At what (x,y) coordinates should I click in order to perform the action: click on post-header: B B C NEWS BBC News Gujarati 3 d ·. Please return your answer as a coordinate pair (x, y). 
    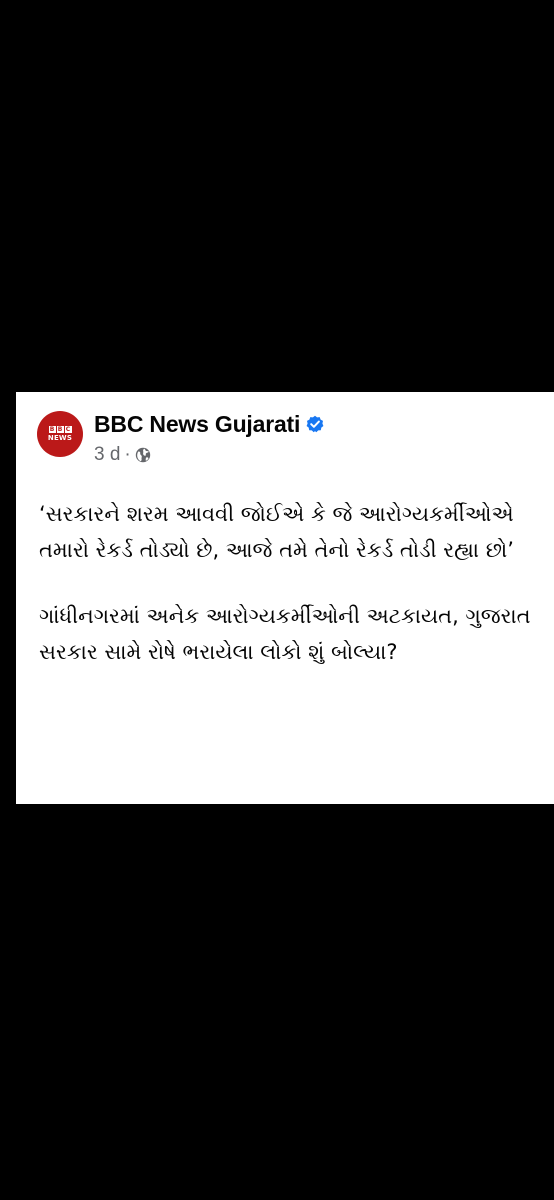
    Looking at the image, I should click on (180, 438).